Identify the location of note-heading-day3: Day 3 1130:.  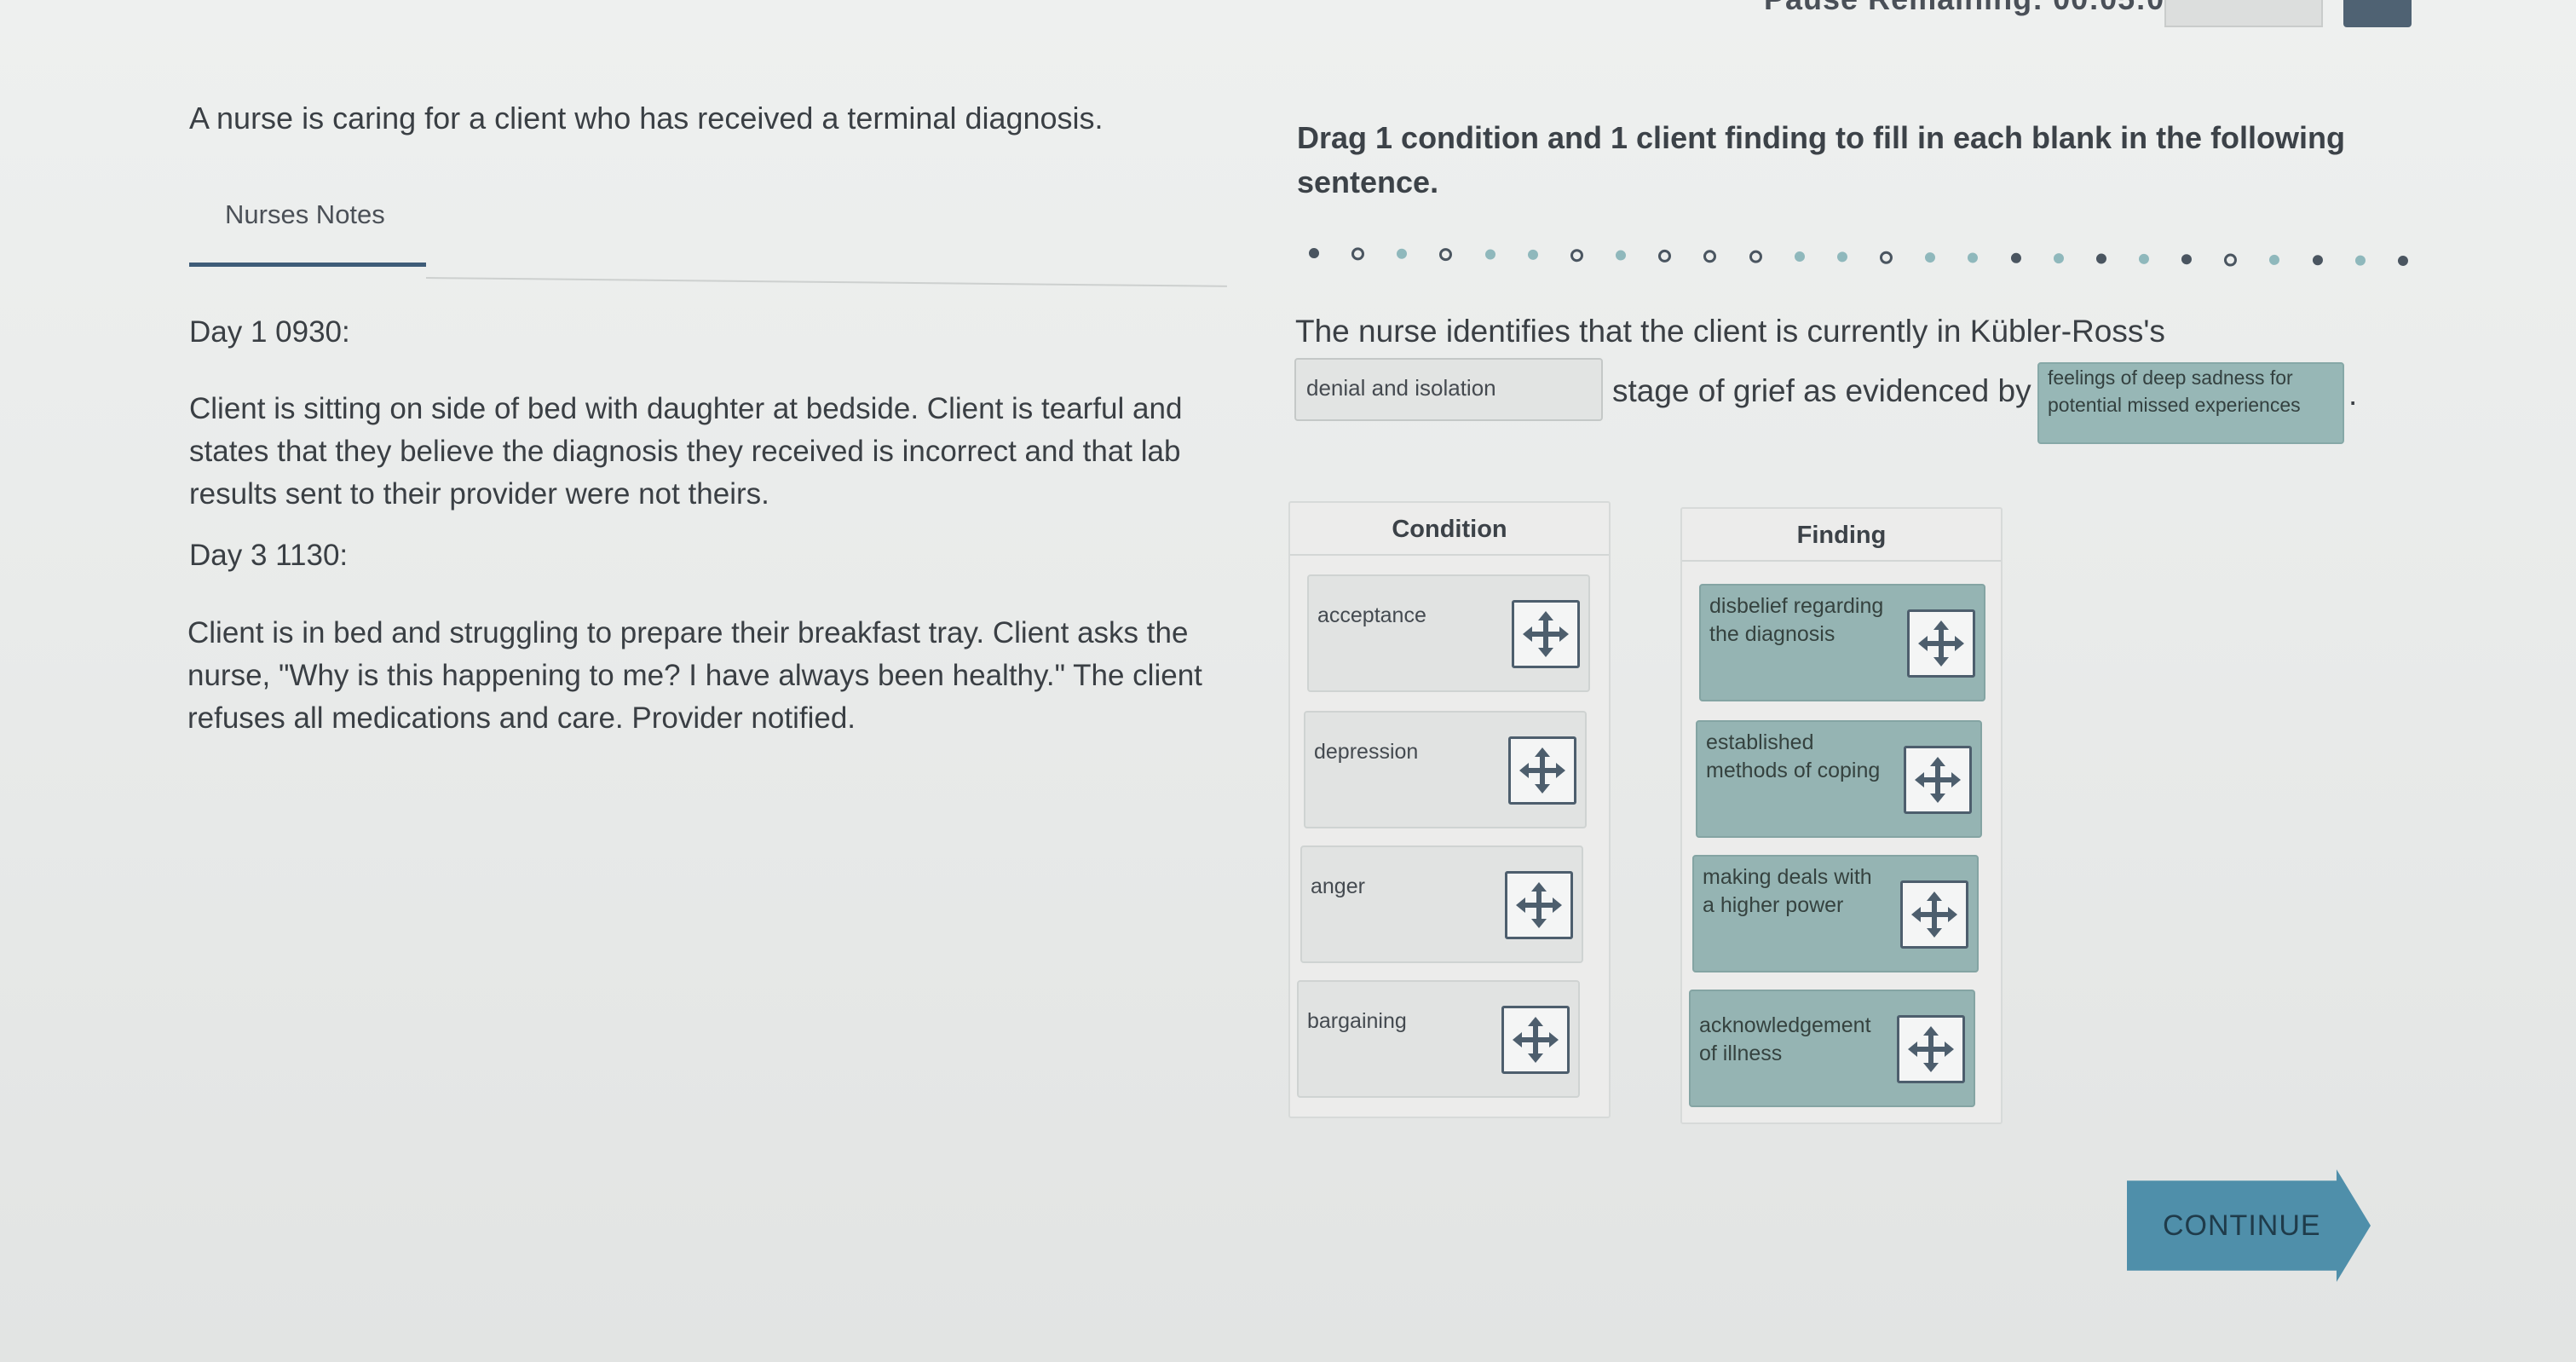
(269, 555).